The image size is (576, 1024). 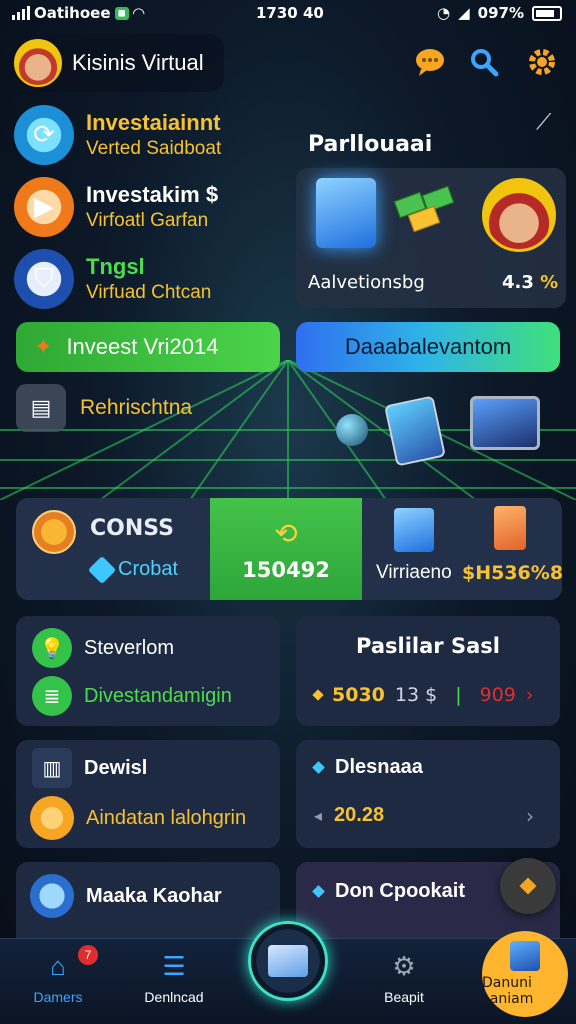 I want to click on promo-value-percent: %, so click(x=549, y=282).